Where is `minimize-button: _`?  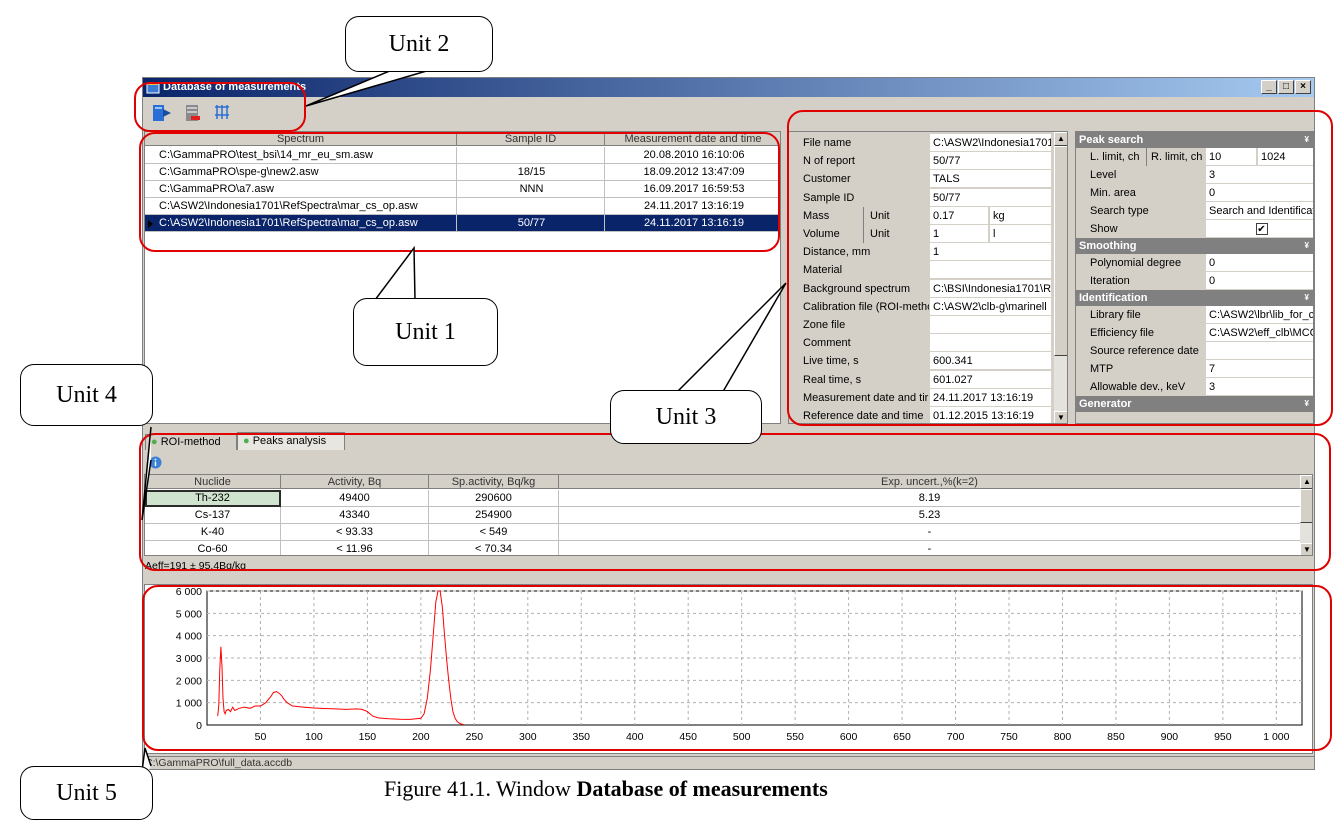 minimize-button: _ is located at coordinates (1269, 87).